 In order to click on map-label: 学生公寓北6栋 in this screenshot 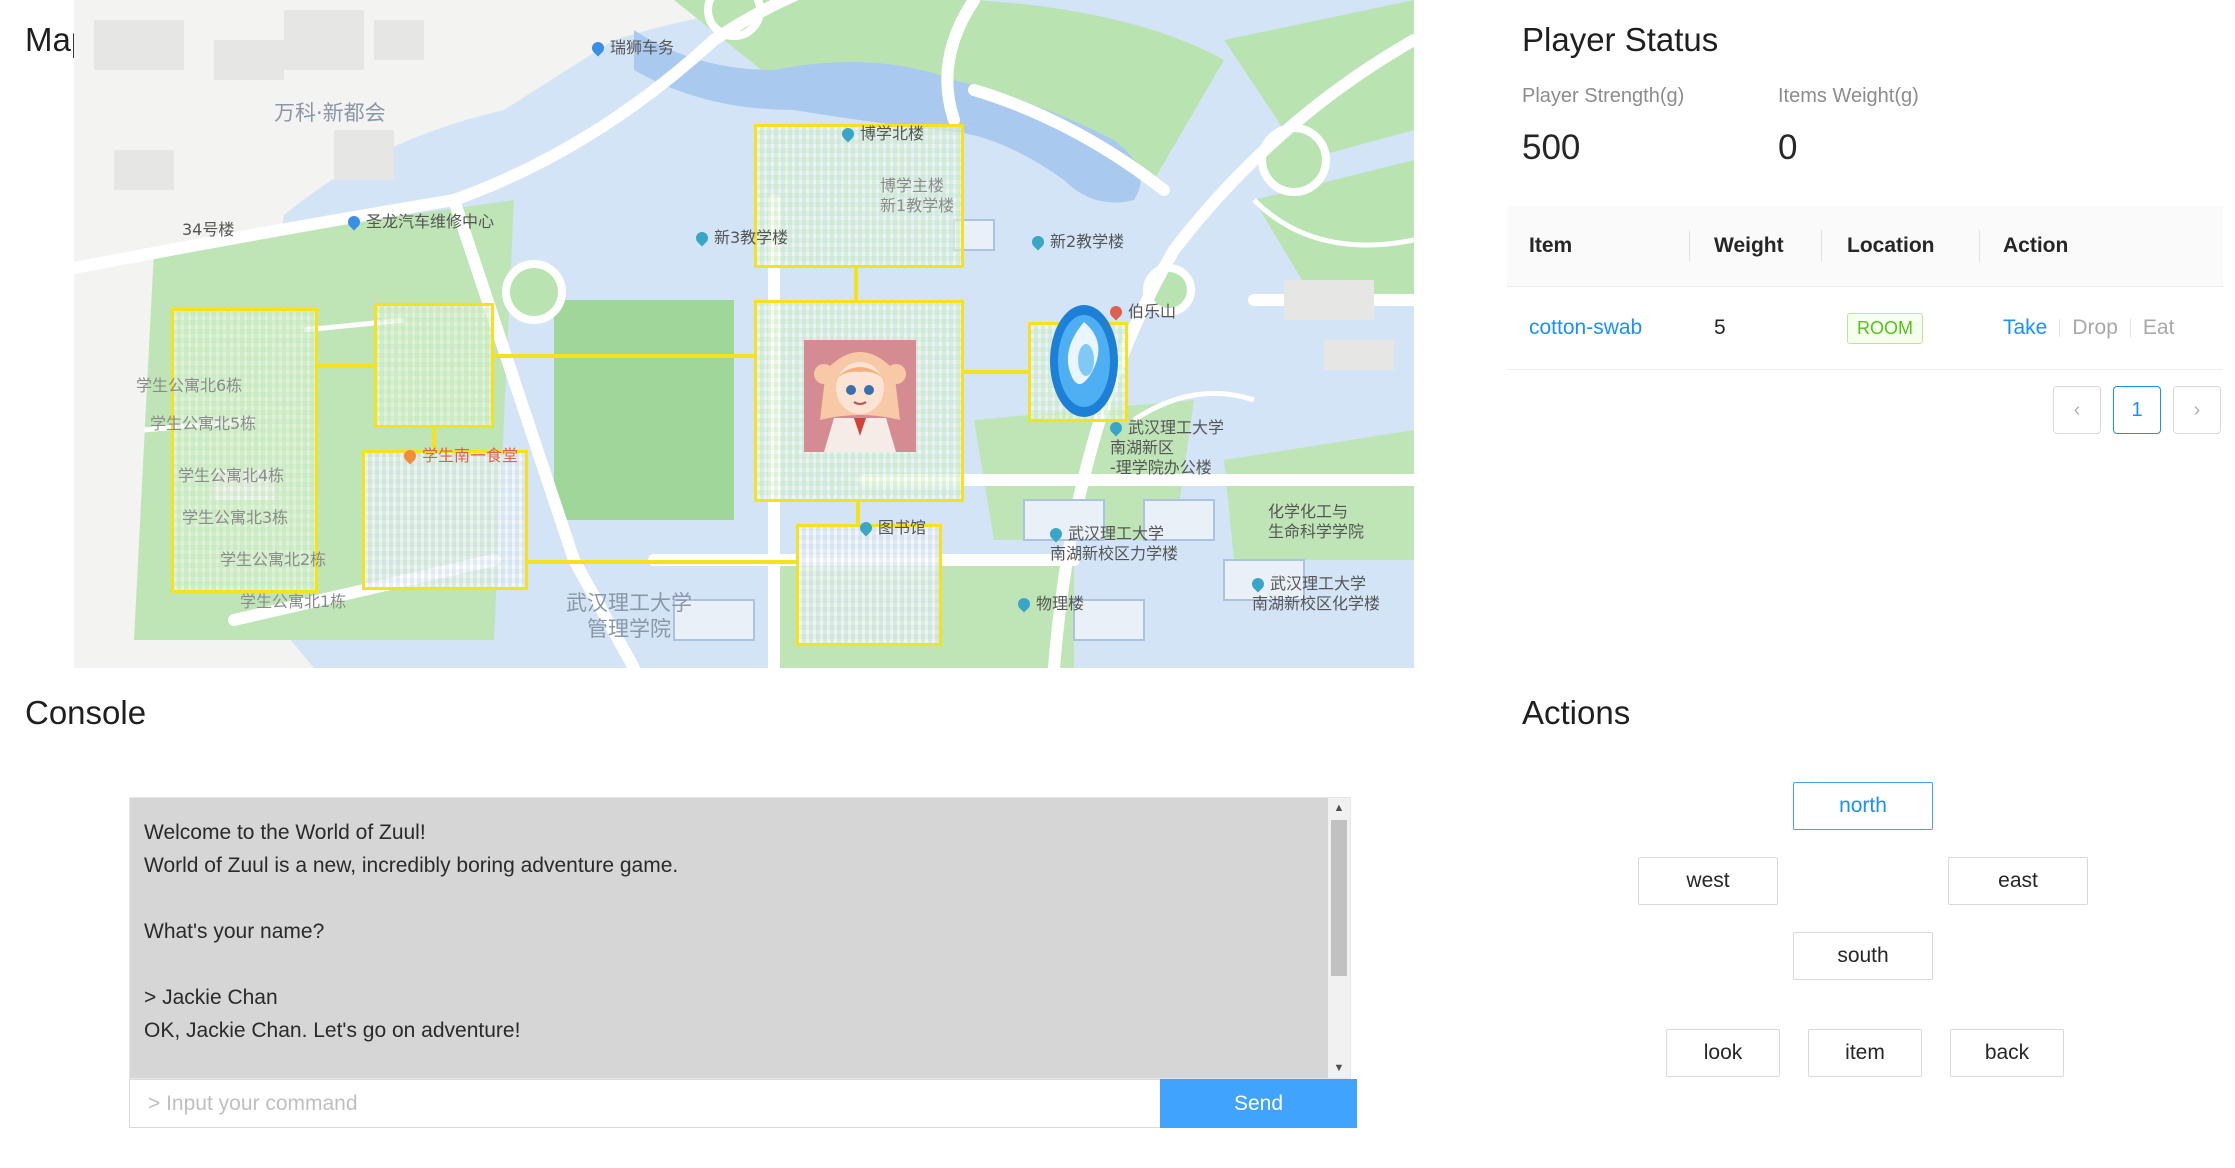, I will do `click(189, 385)`.